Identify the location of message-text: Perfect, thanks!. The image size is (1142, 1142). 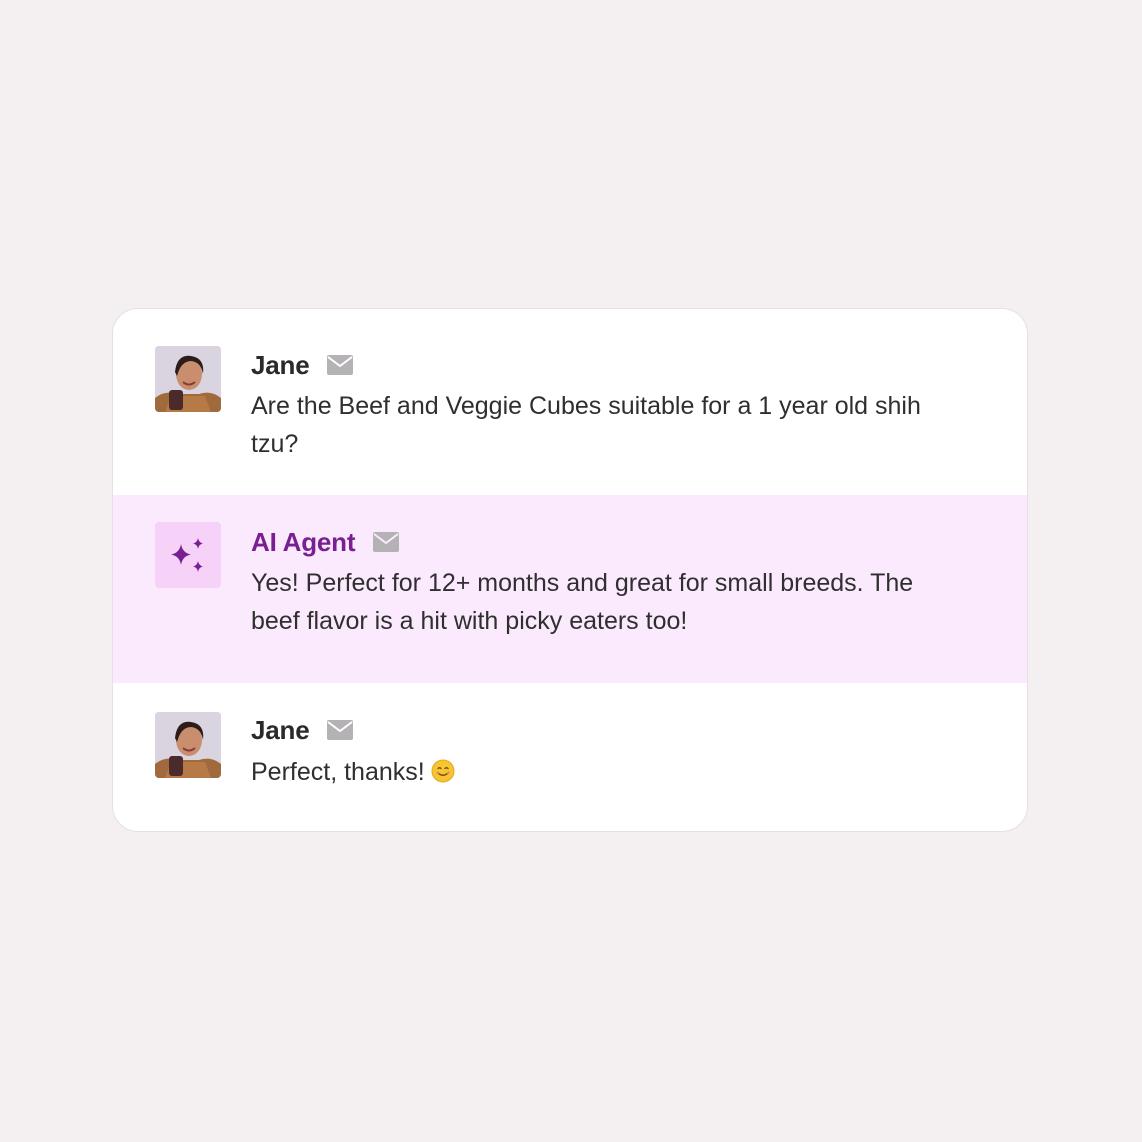
(338, 772).